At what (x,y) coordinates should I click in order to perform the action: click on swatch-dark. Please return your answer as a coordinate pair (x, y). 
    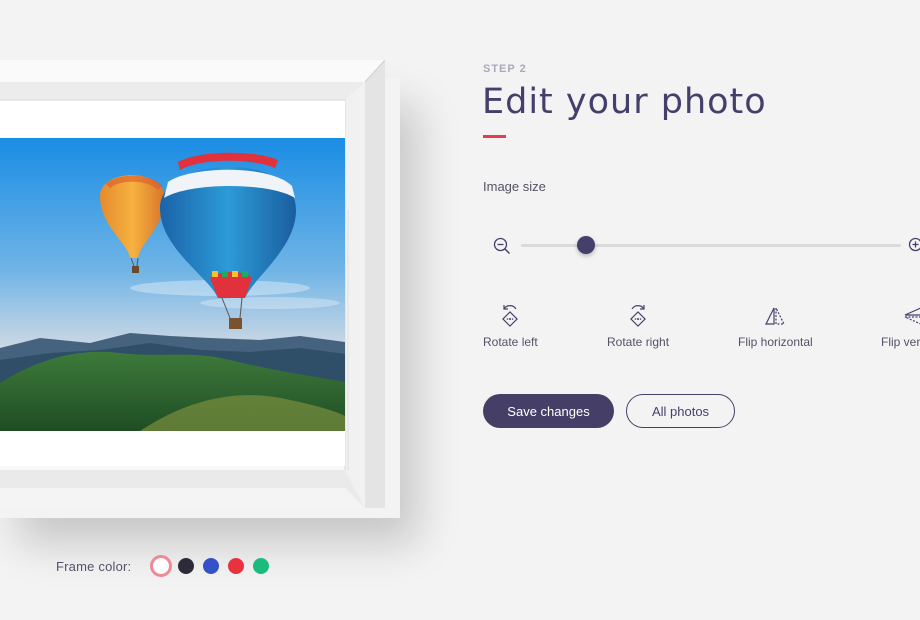
    Looking at the image, I should click on (186, 566).